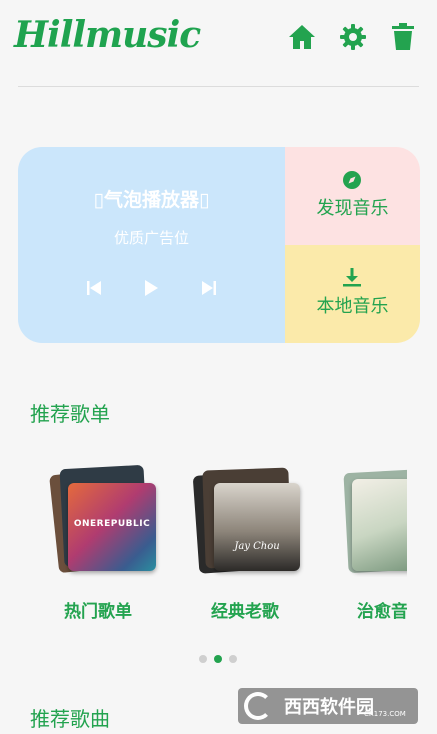  I want to click on discover-music-tile: 发现音乐, so click(352, 196).